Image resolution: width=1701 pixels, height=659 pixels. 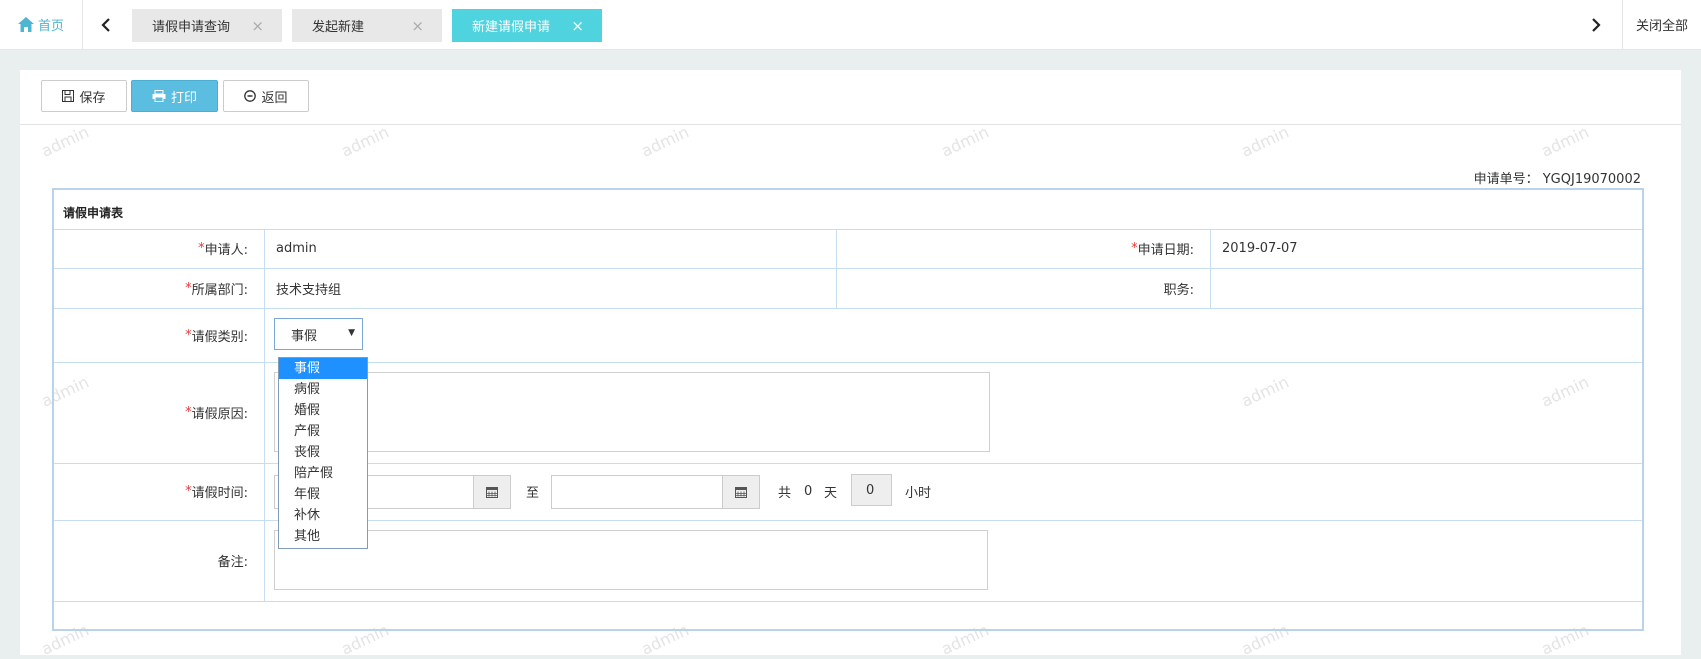 What do you see at coordinates (323, 410) in the screenshot?
I see `dropdown-option: 婚假` at bounding box center [323, 410].